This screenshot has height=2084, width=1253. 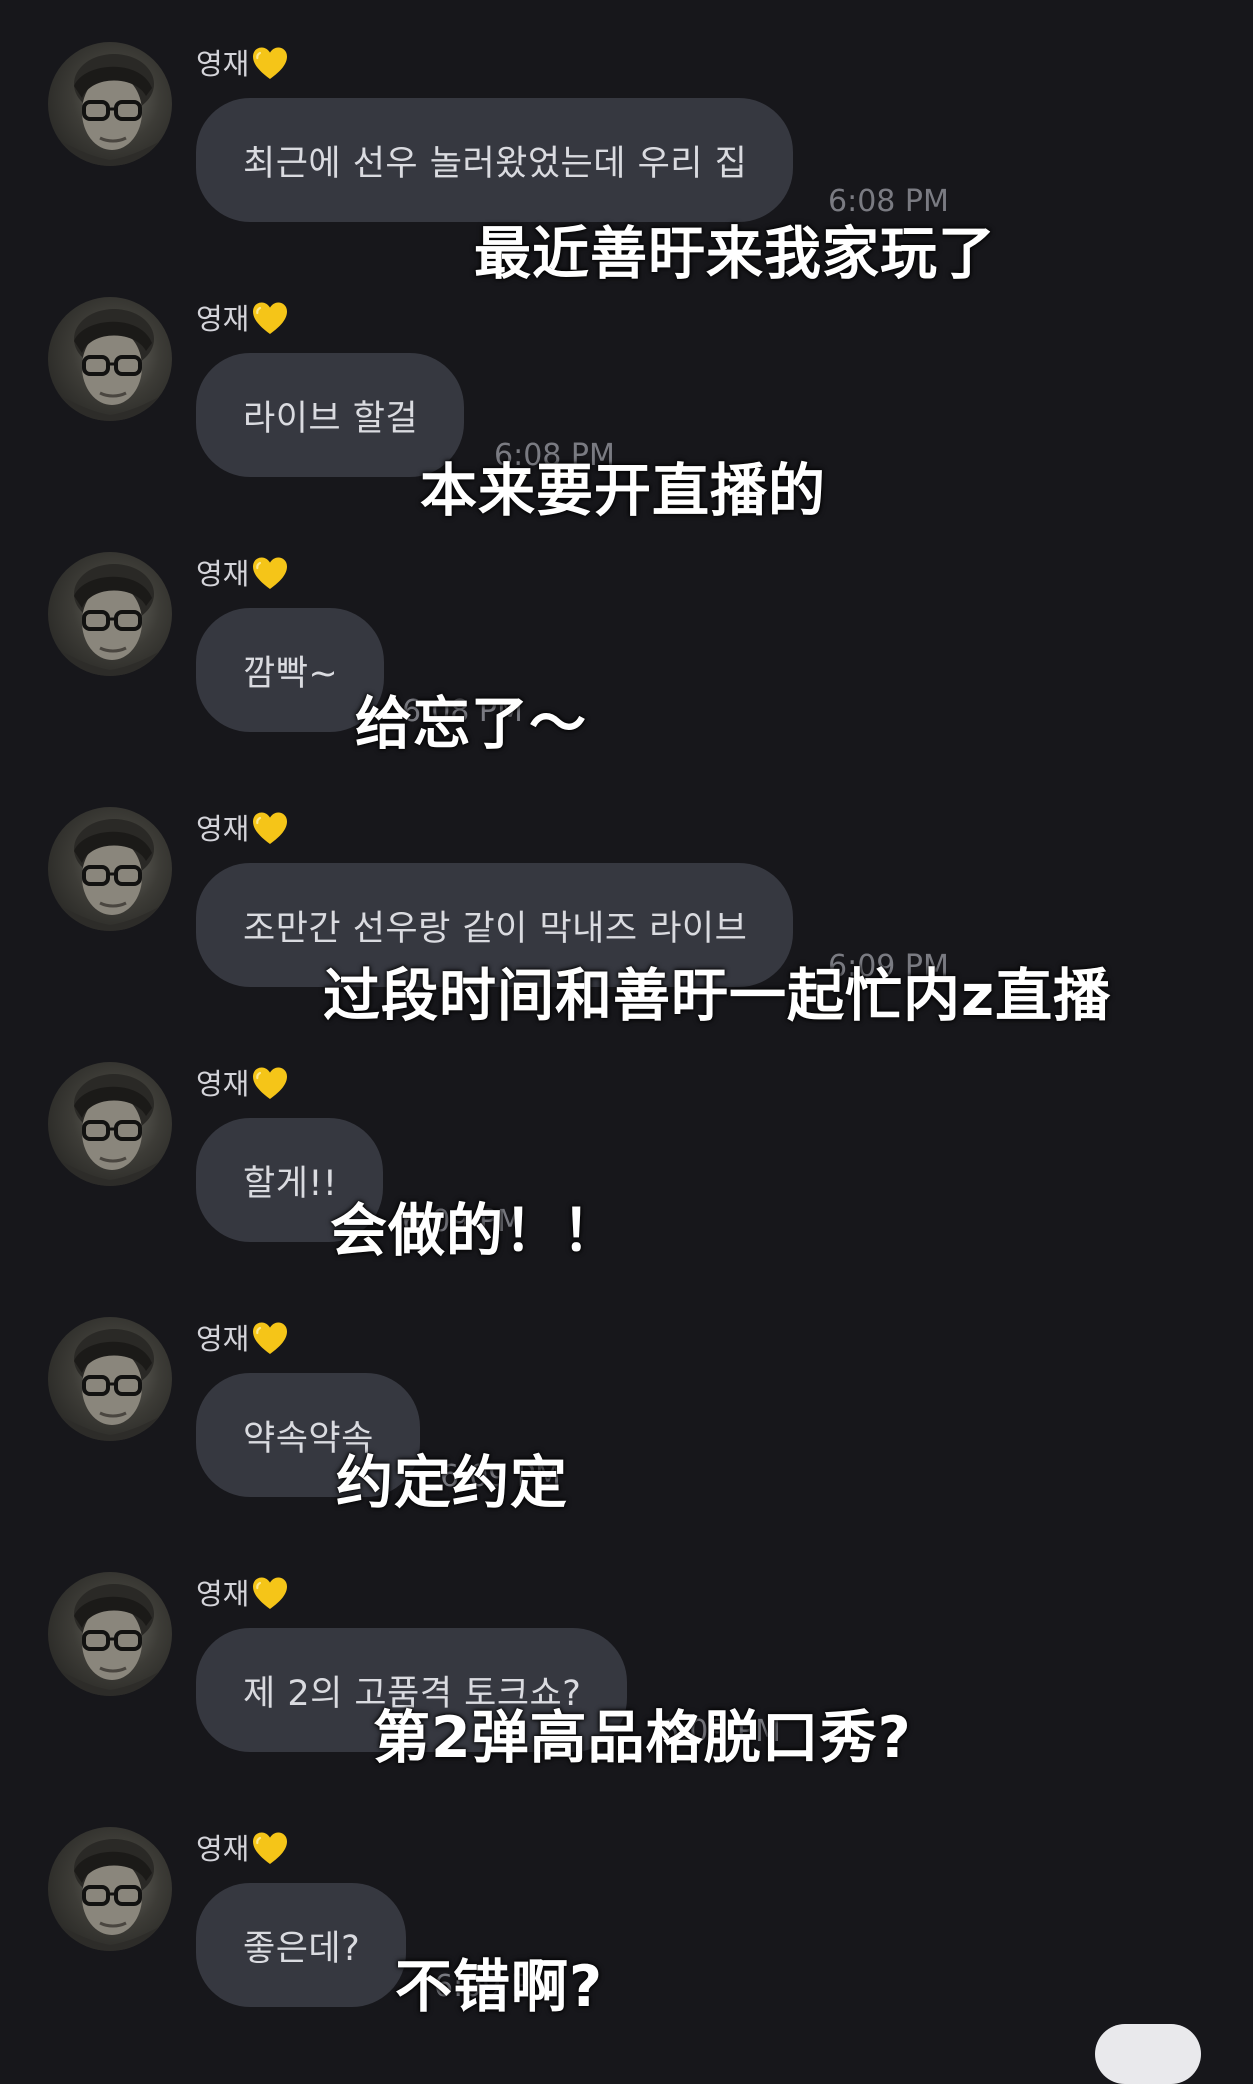 I want to click on subtitle-caption: 第2弹高品格脱口秀?, so click(x=642, y=1738).